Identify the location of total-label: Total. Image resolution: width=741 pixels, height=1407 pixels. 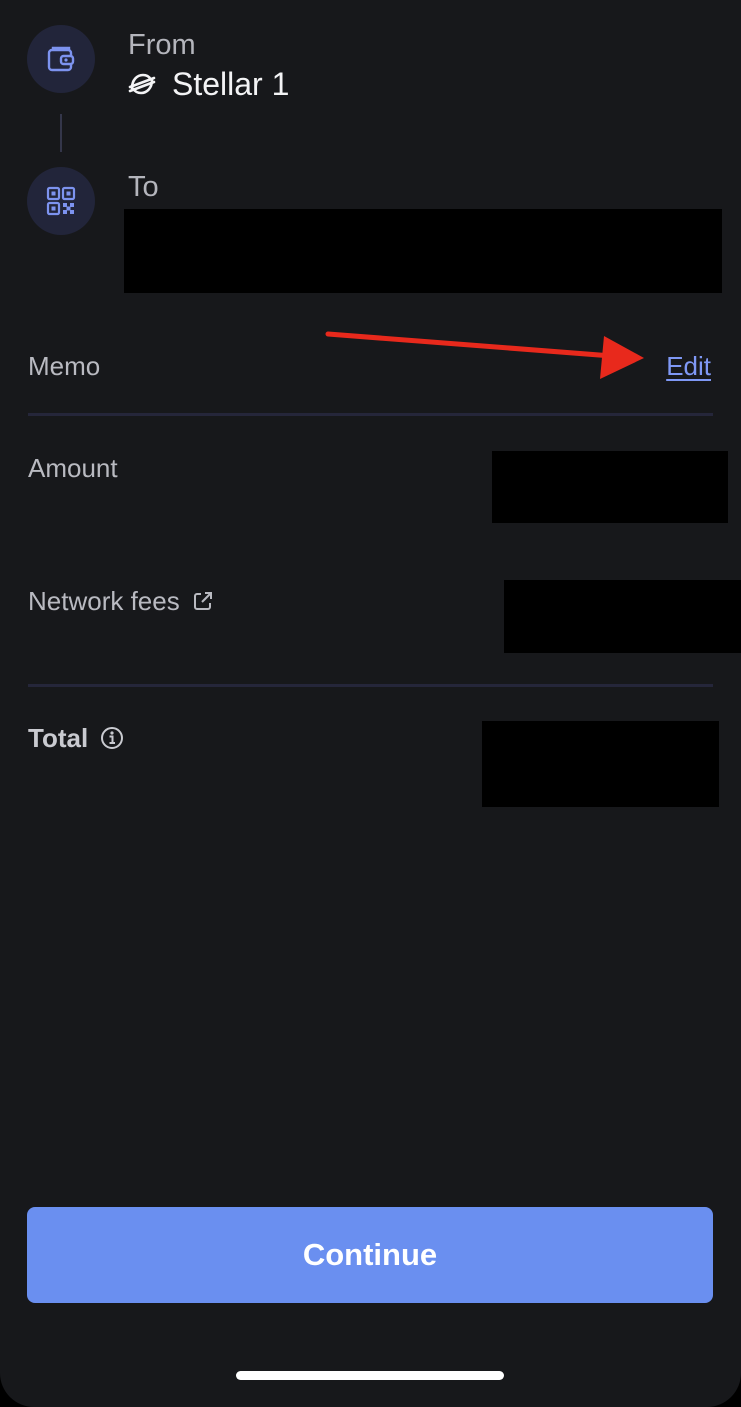
(58, 738).